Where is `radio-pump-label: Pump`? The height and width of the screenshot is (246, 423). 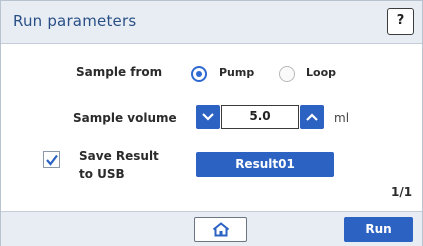 radio-pump-label: Pump is located at coordinates (236, 72).